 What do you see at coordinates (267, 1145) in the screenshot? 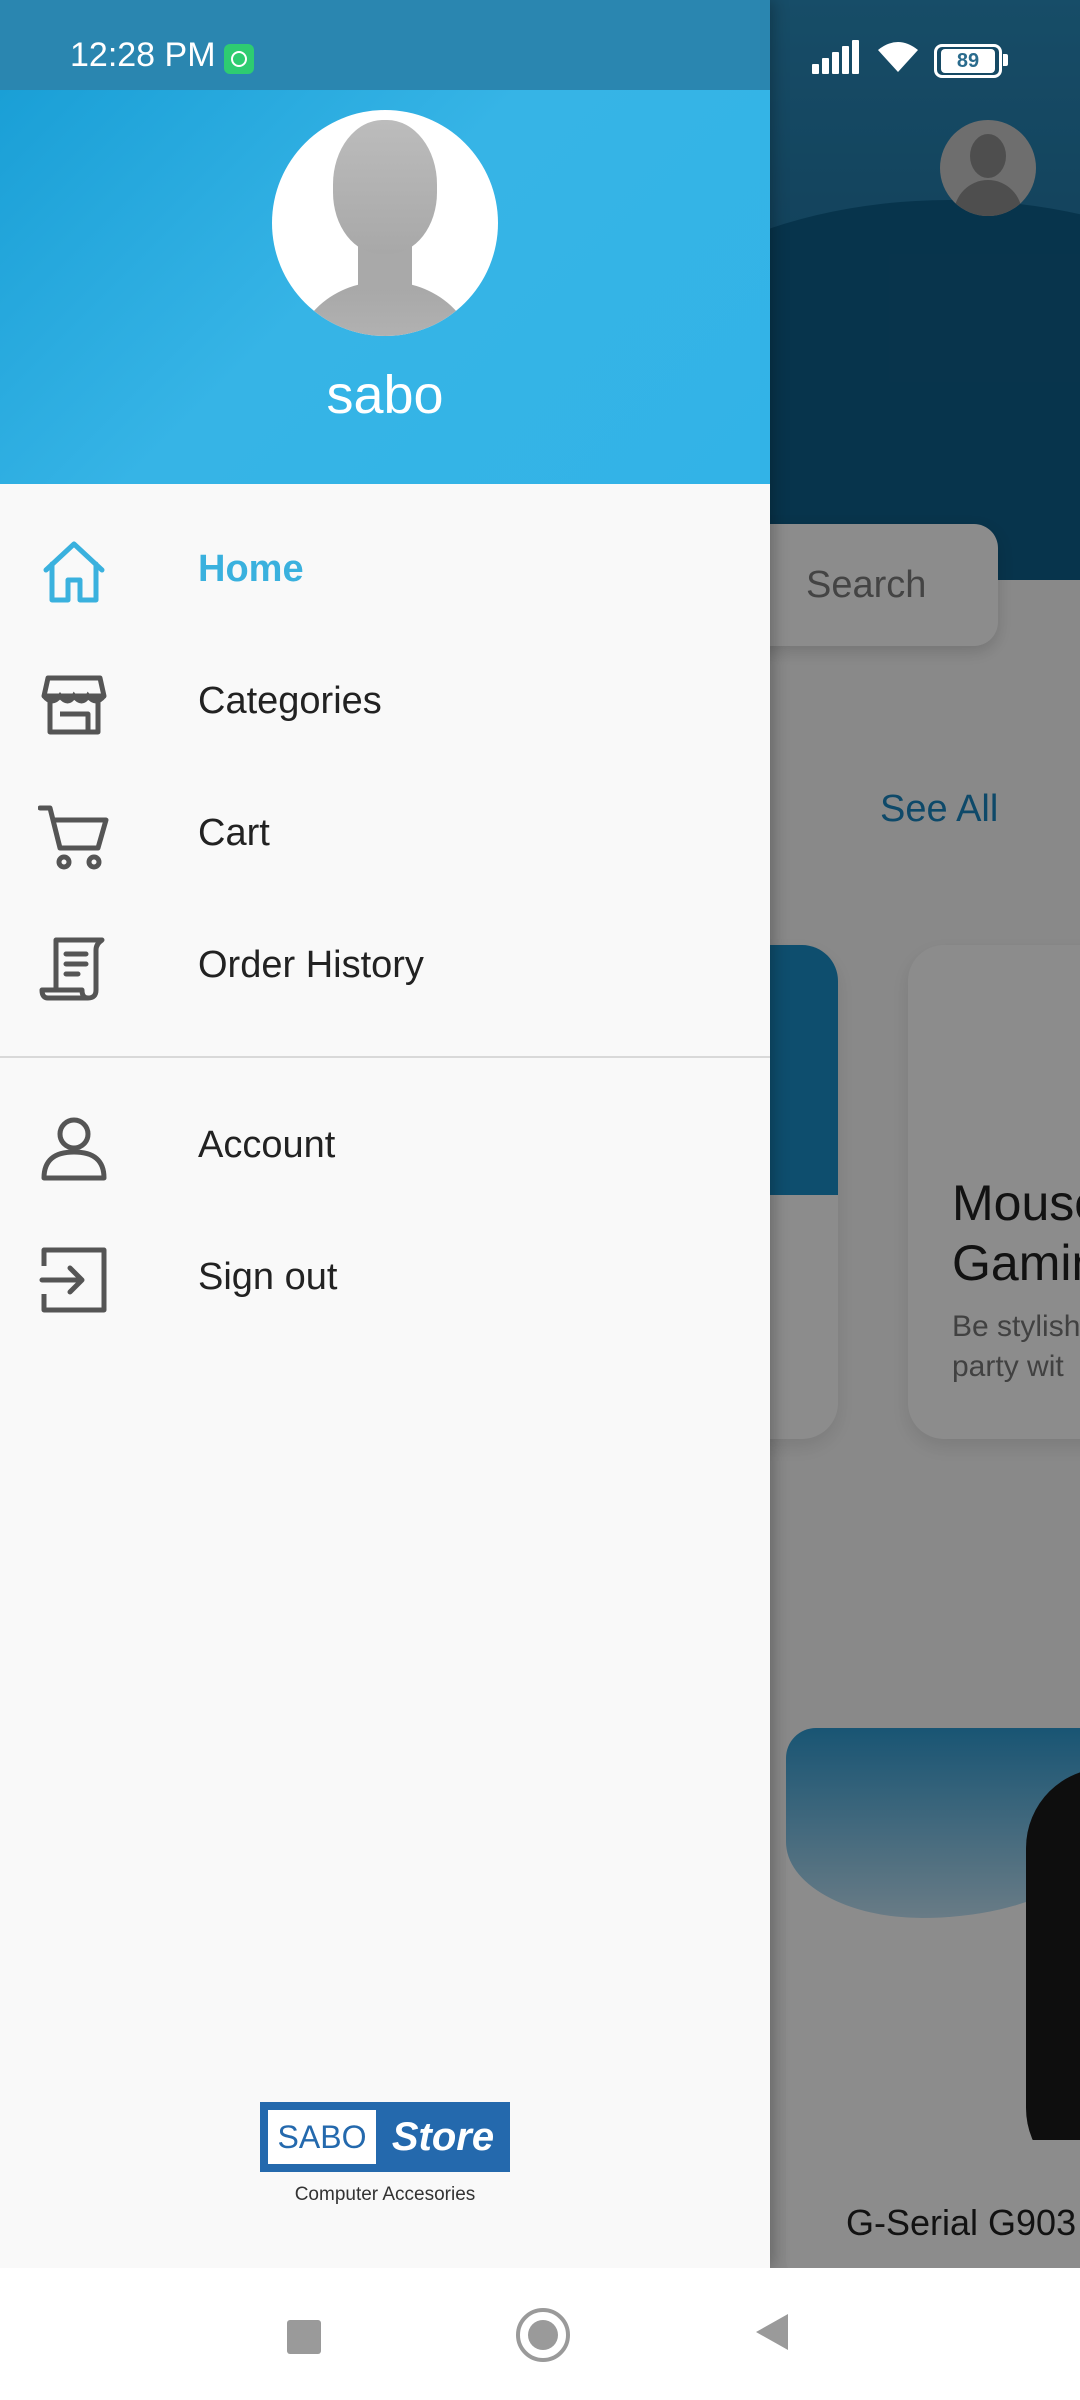
I see `menu-item-label: Account` at bounding box center [267, 1145].